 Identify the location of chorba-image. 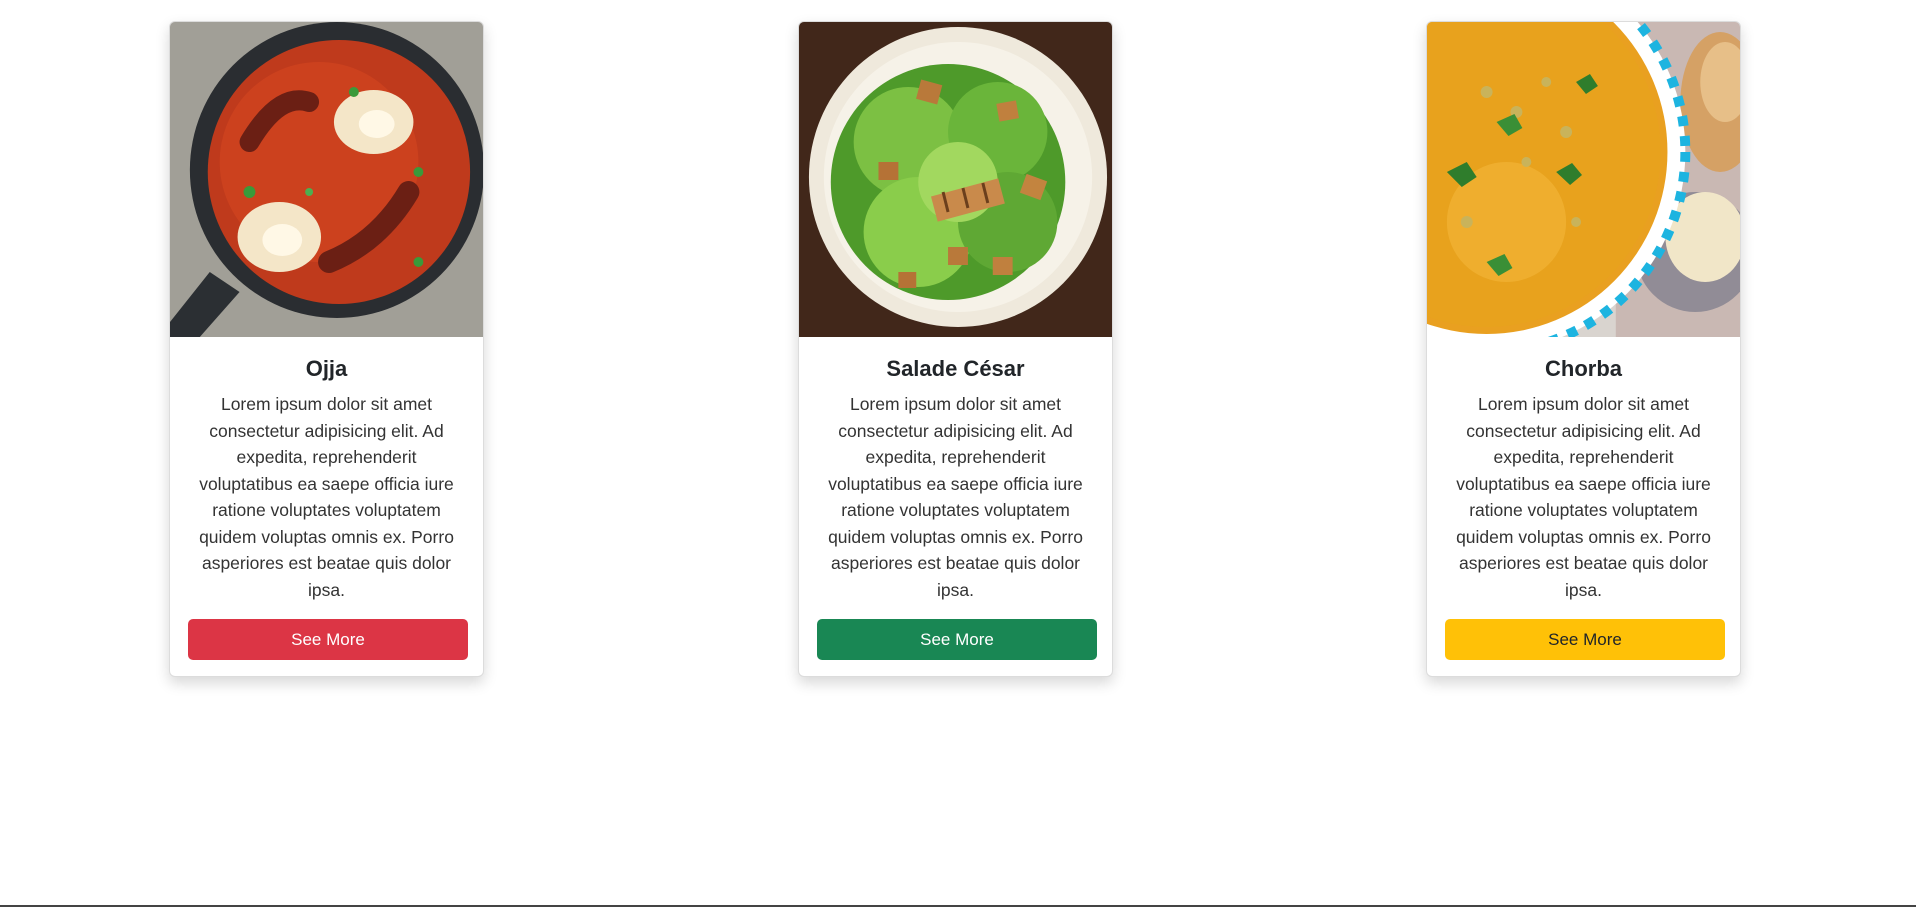
(1583, 179).